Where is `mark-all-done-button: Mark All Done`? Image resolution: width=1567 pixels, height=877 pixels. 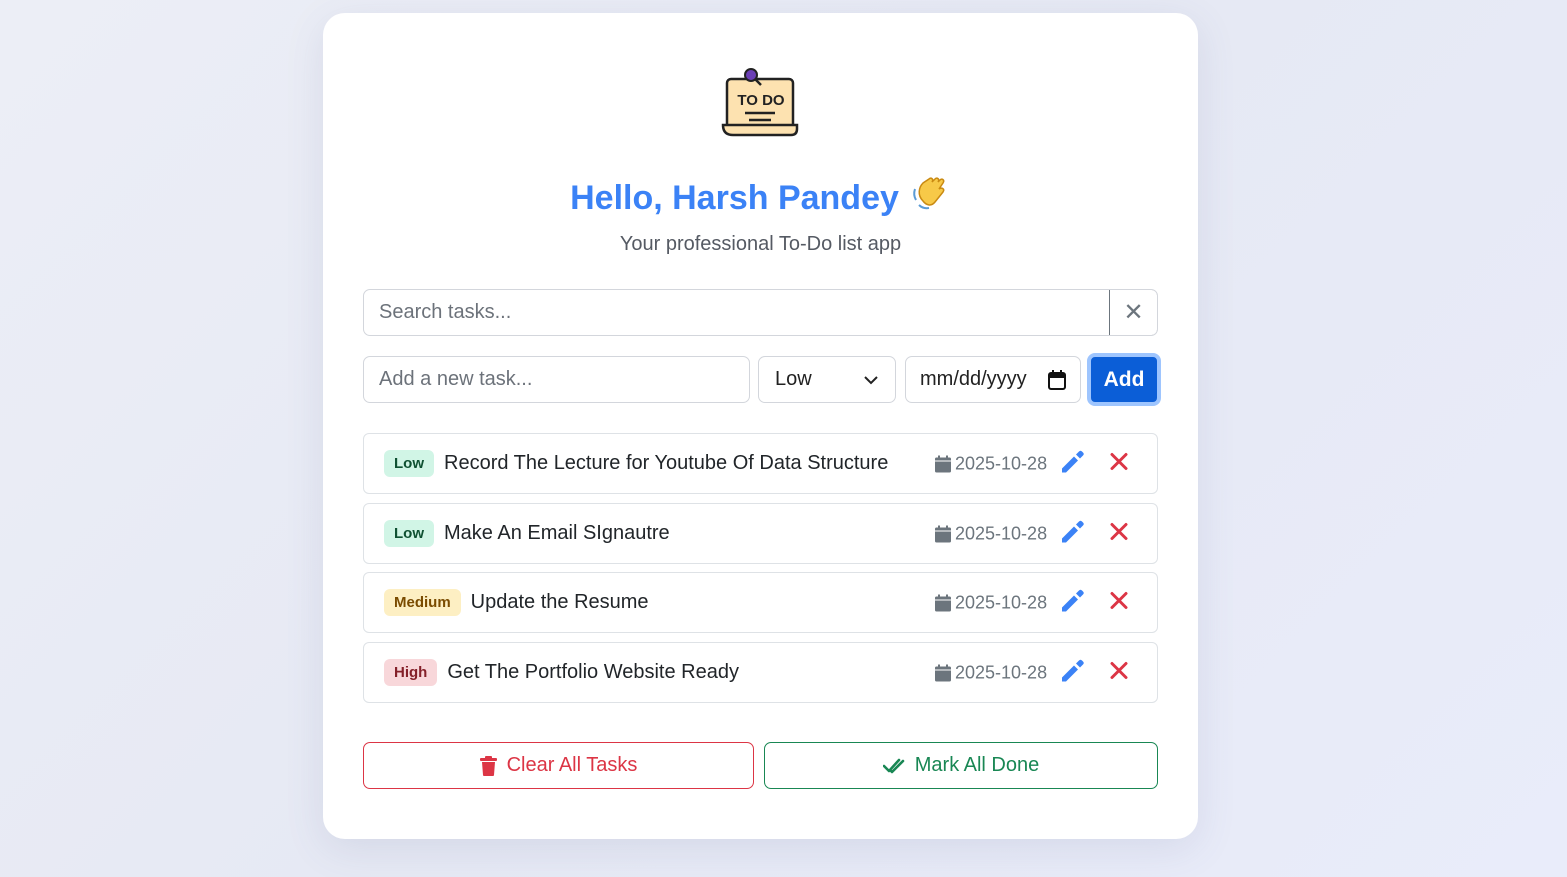
mark-all-done-button: Mark All Done is located at coordinates (961, 765).